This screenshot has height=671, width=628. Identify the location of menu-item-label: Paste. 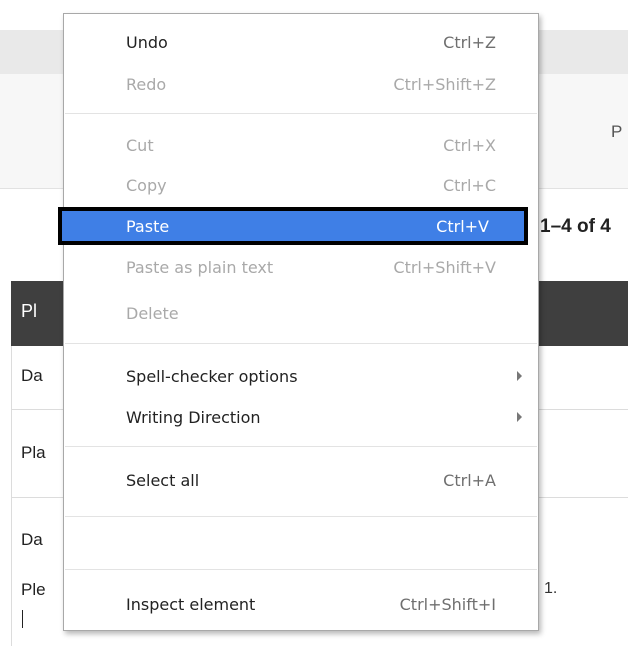
(148, 226).